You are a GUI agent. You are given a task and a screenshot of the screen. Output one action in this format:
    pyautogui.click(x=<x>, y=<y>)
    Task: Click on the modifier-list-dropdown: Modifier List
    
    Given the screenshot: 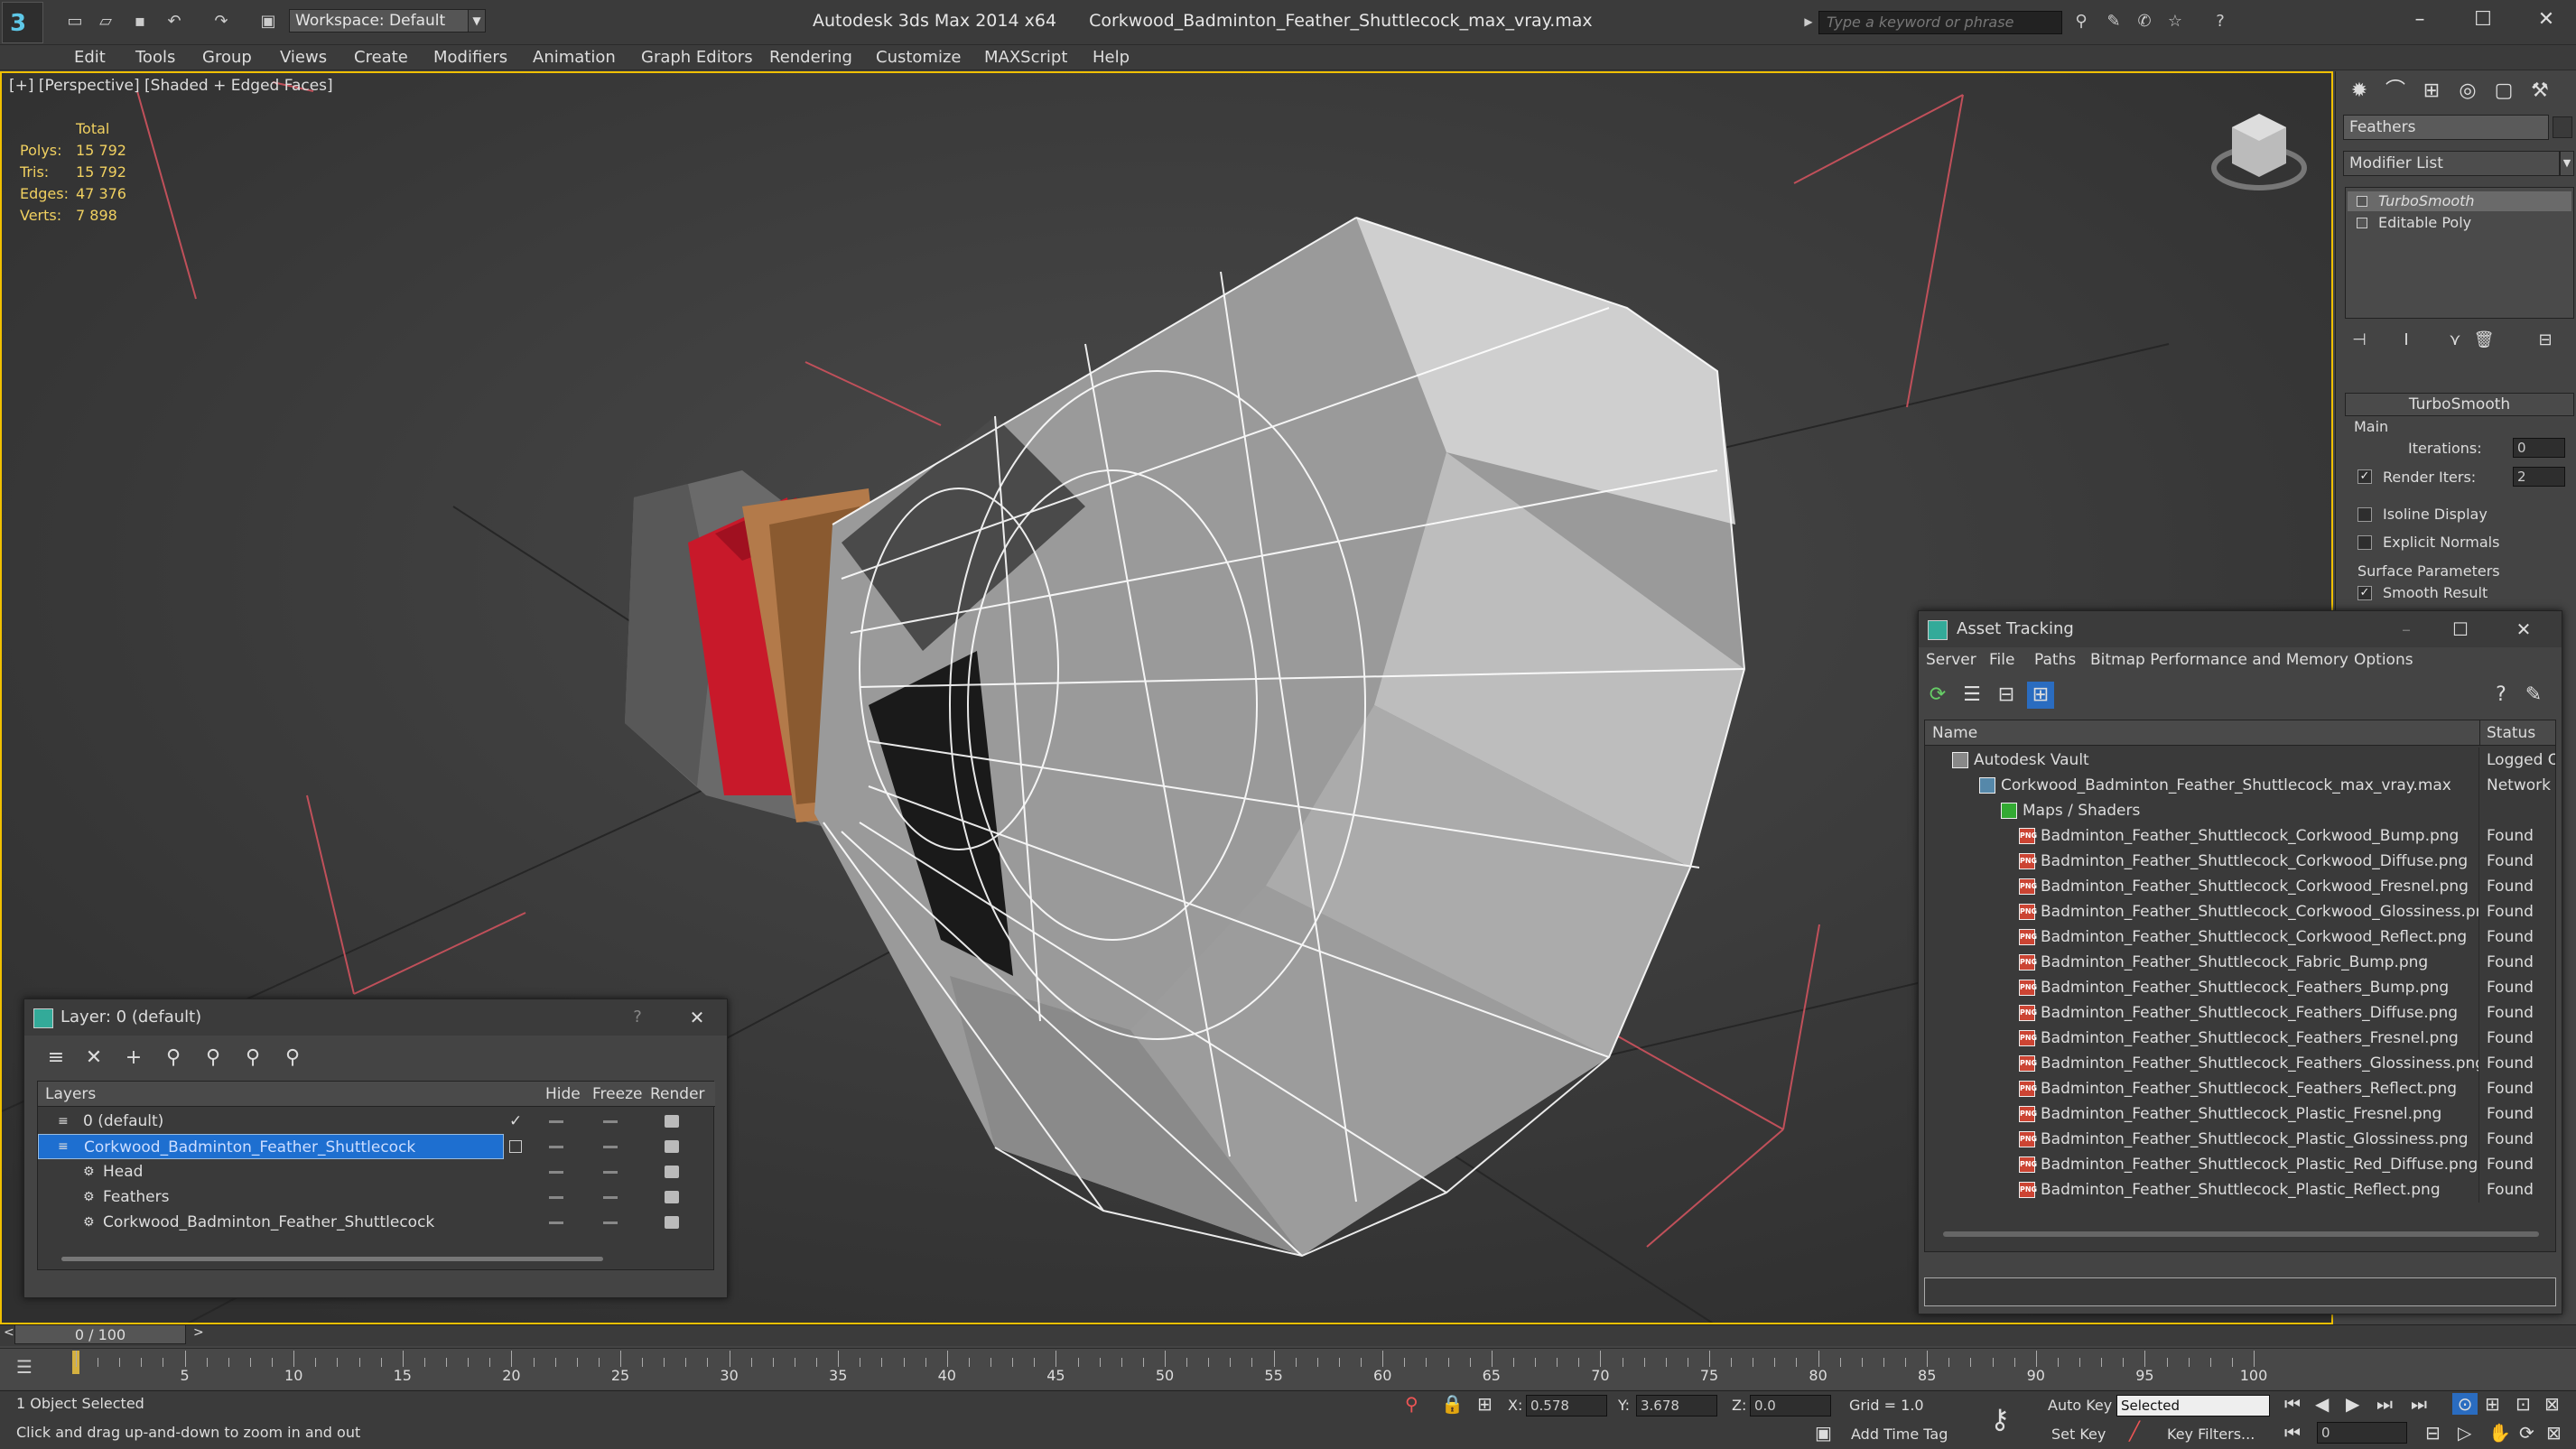 What is the action you would take?
    pyautogui.click(x=2451, y=163)
    